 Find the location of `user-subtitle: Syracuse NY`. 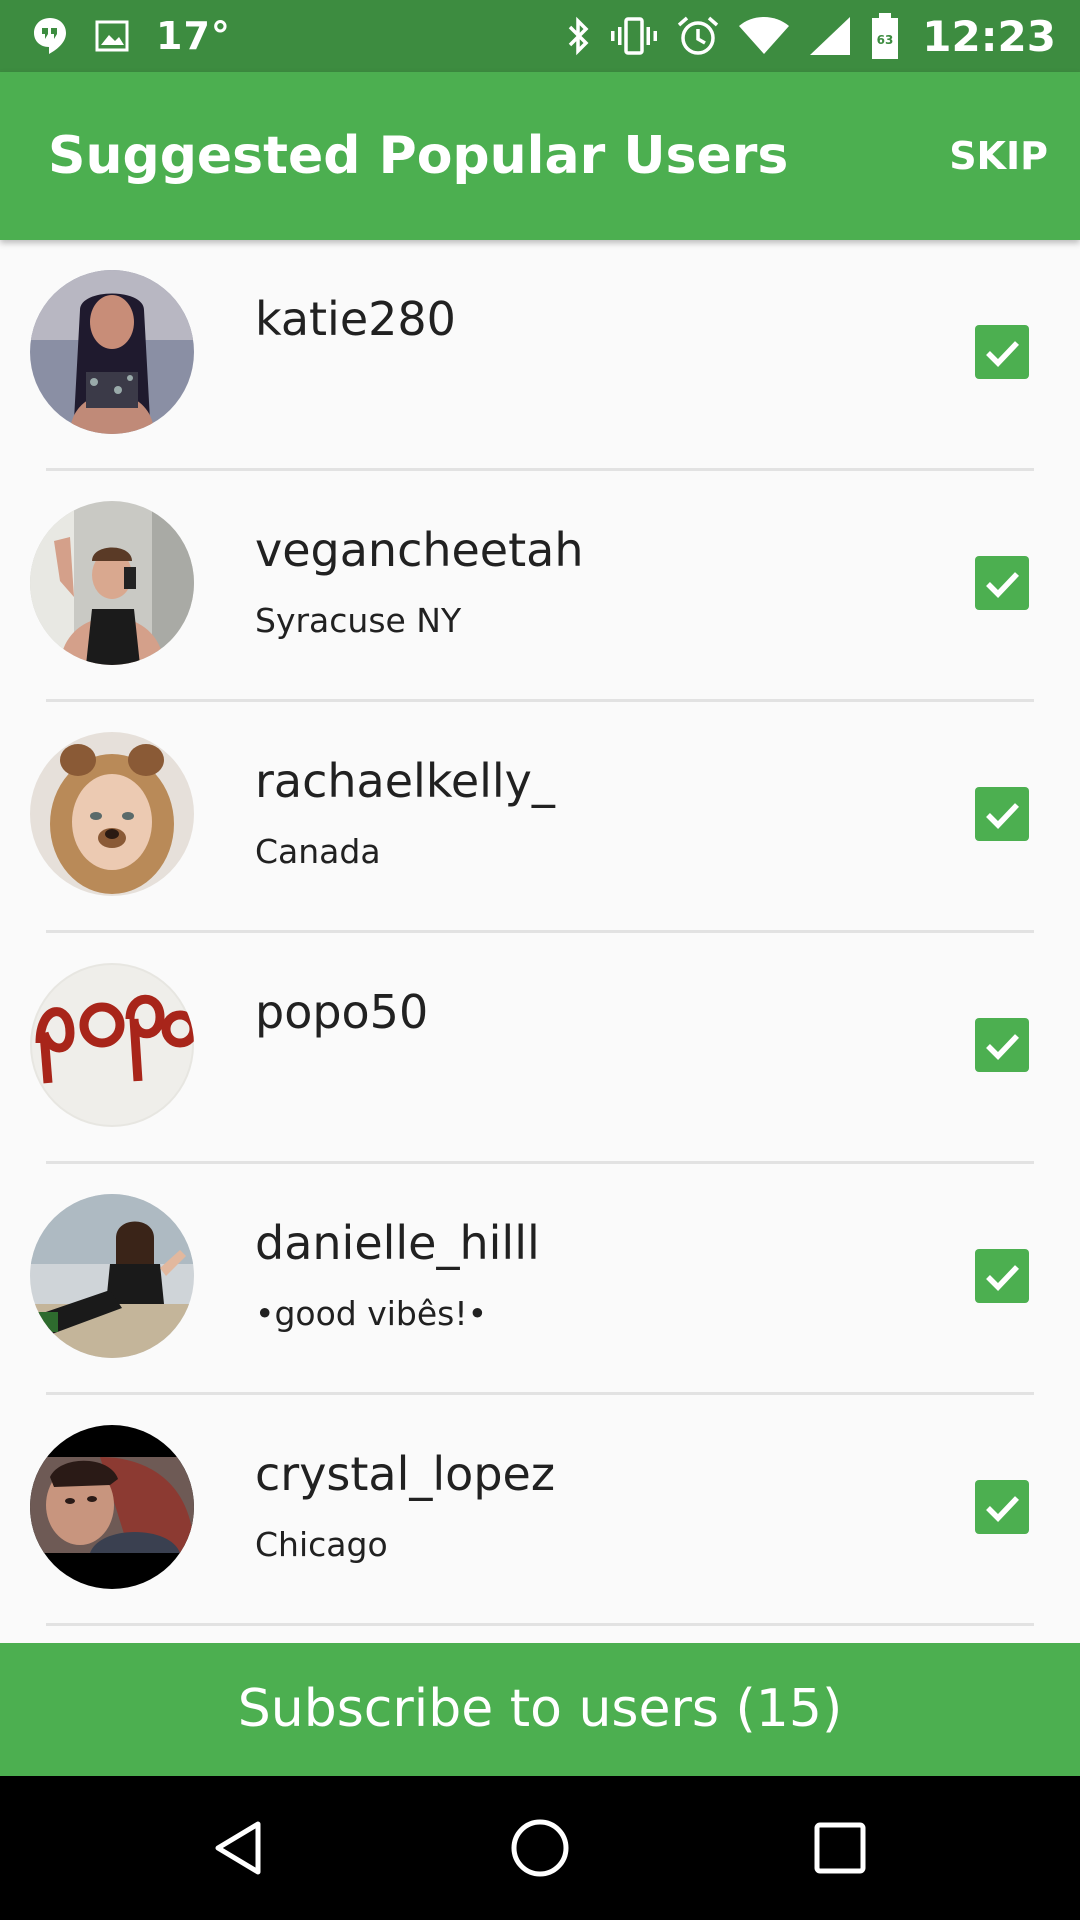

user-subtitle: Syracuse NY is located at coordinates (358, 620).